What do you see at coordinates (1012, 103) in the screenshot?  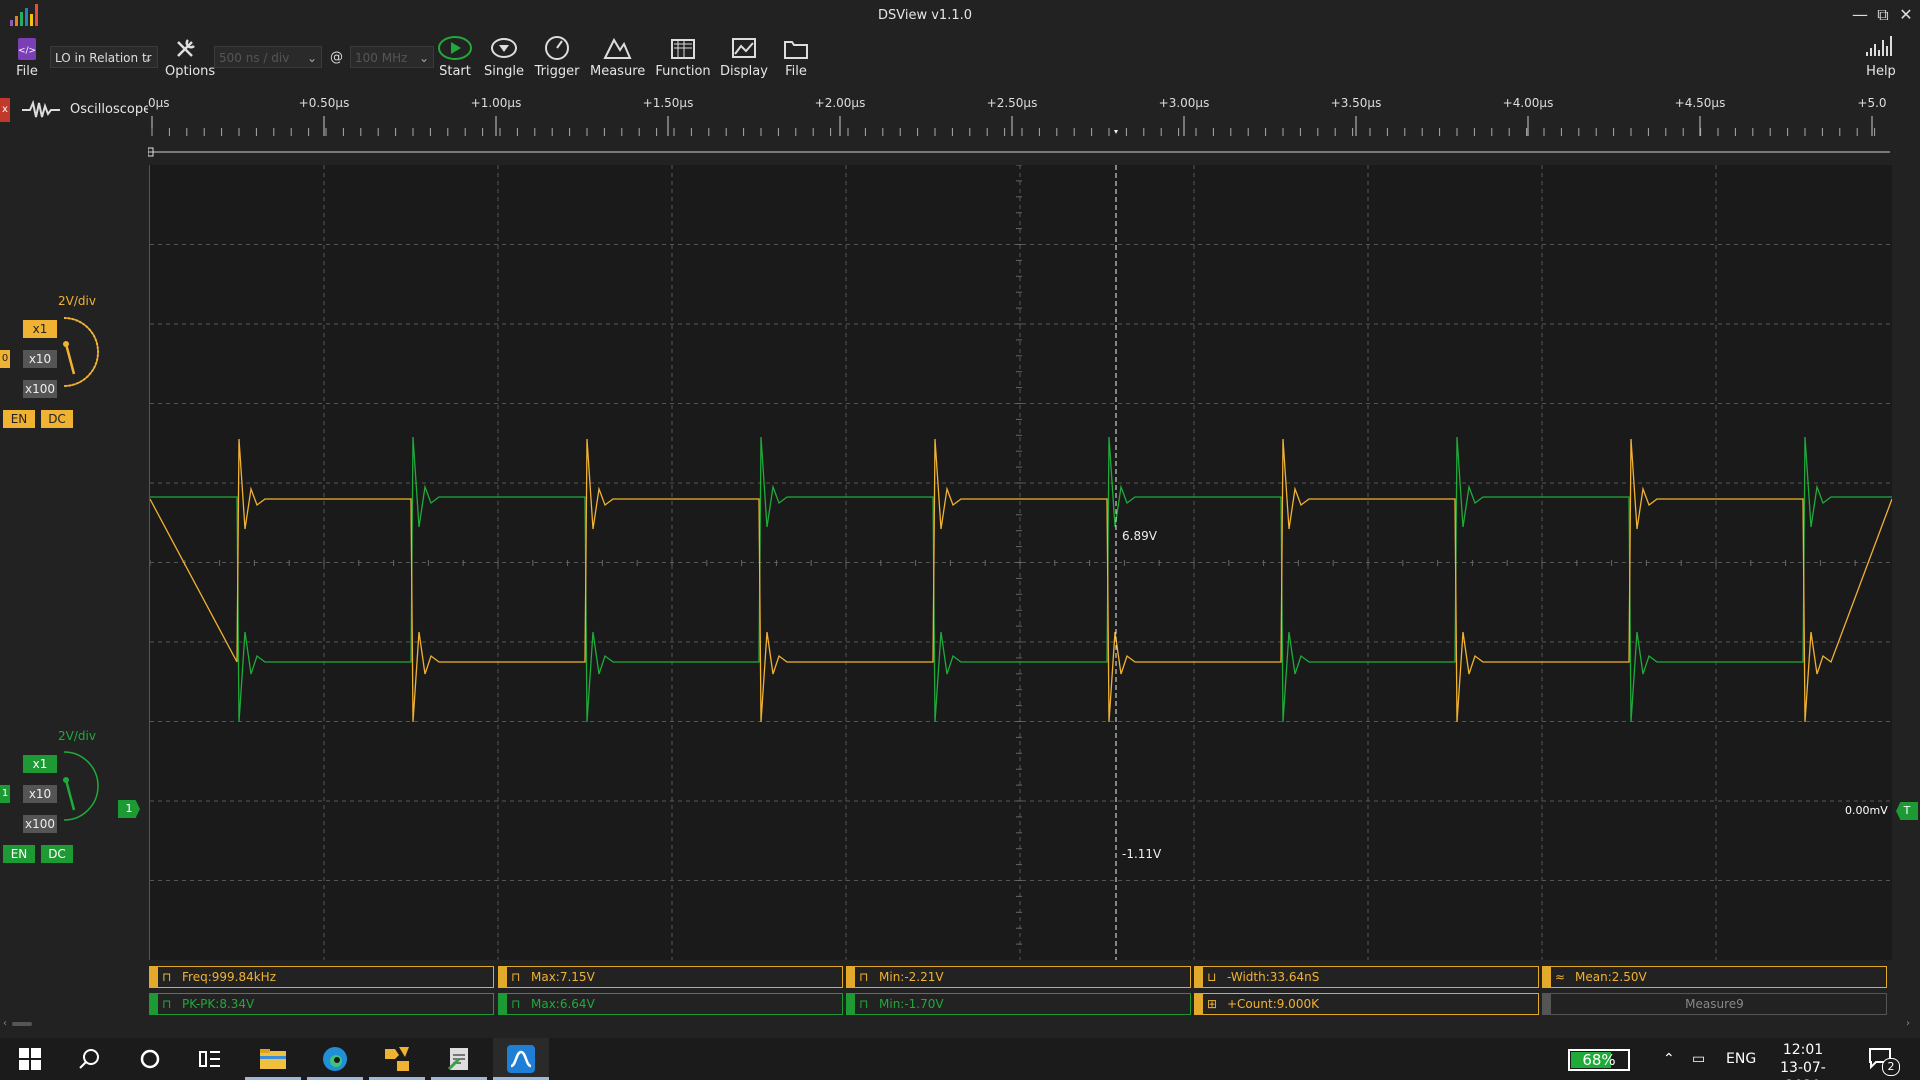 I see `ruler-tick-label: +2.50µs` at bounding box center [1012, 103].